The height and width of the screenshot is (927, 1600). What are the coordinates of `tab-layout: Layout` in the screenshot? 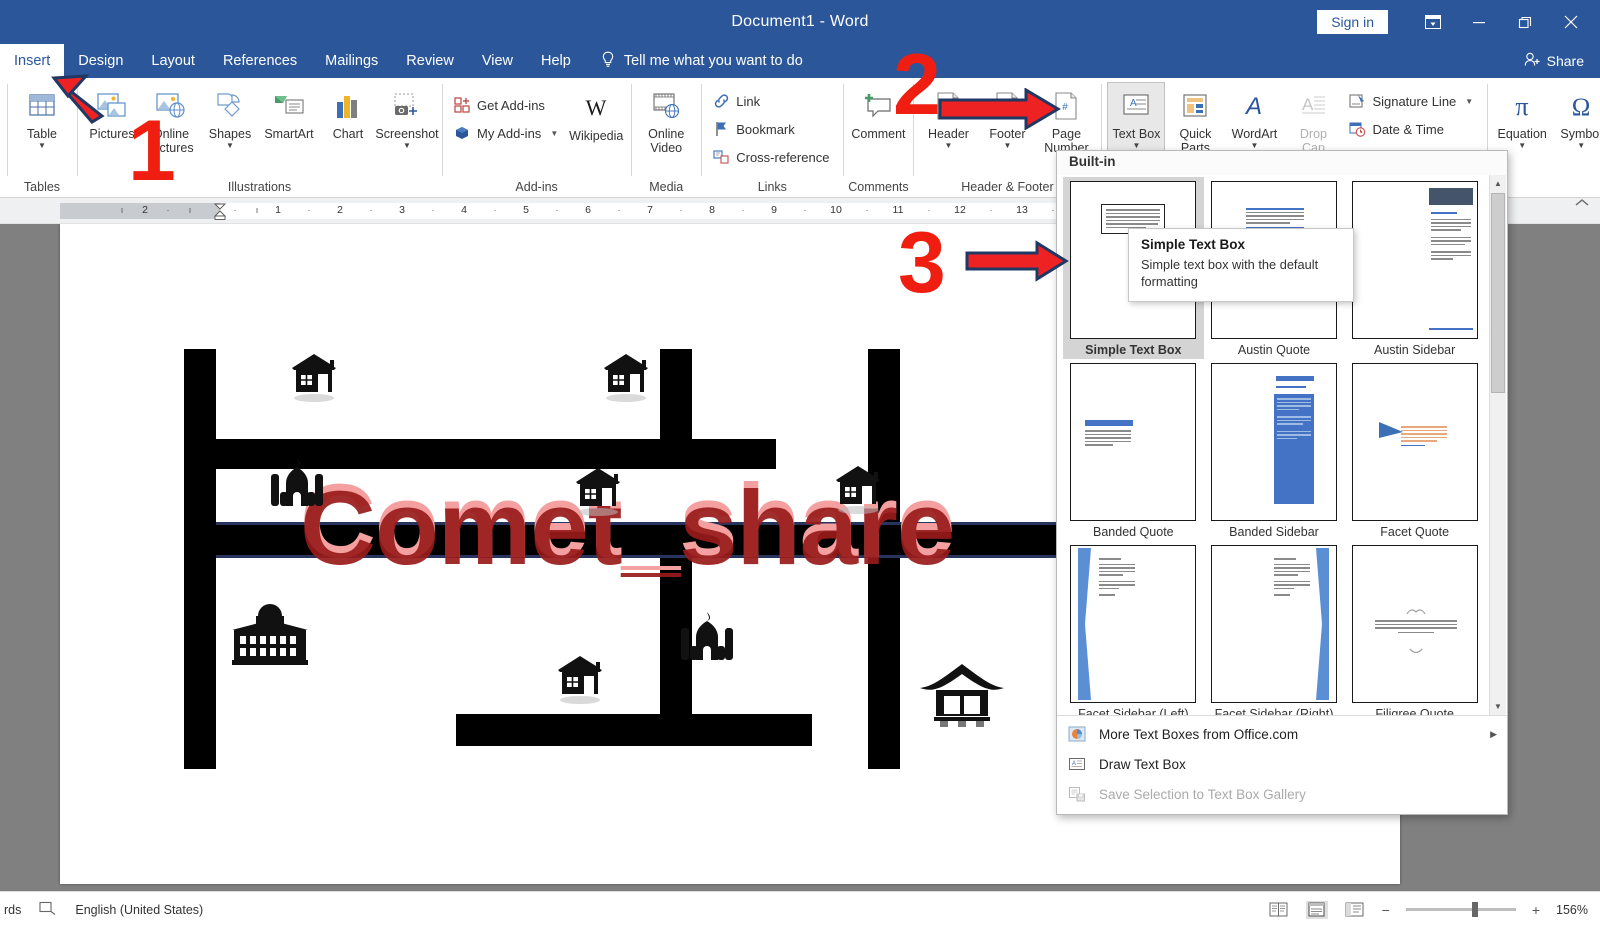 It's located at (173, 61).